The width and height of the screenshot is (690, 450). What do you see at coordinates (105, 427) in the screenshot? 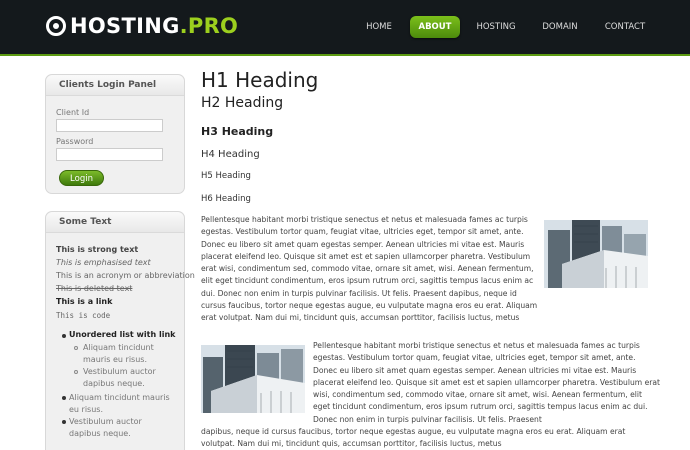
I see `list-item: Vestibulum auctor dapibus neque.` at bounding box center [105, 427].